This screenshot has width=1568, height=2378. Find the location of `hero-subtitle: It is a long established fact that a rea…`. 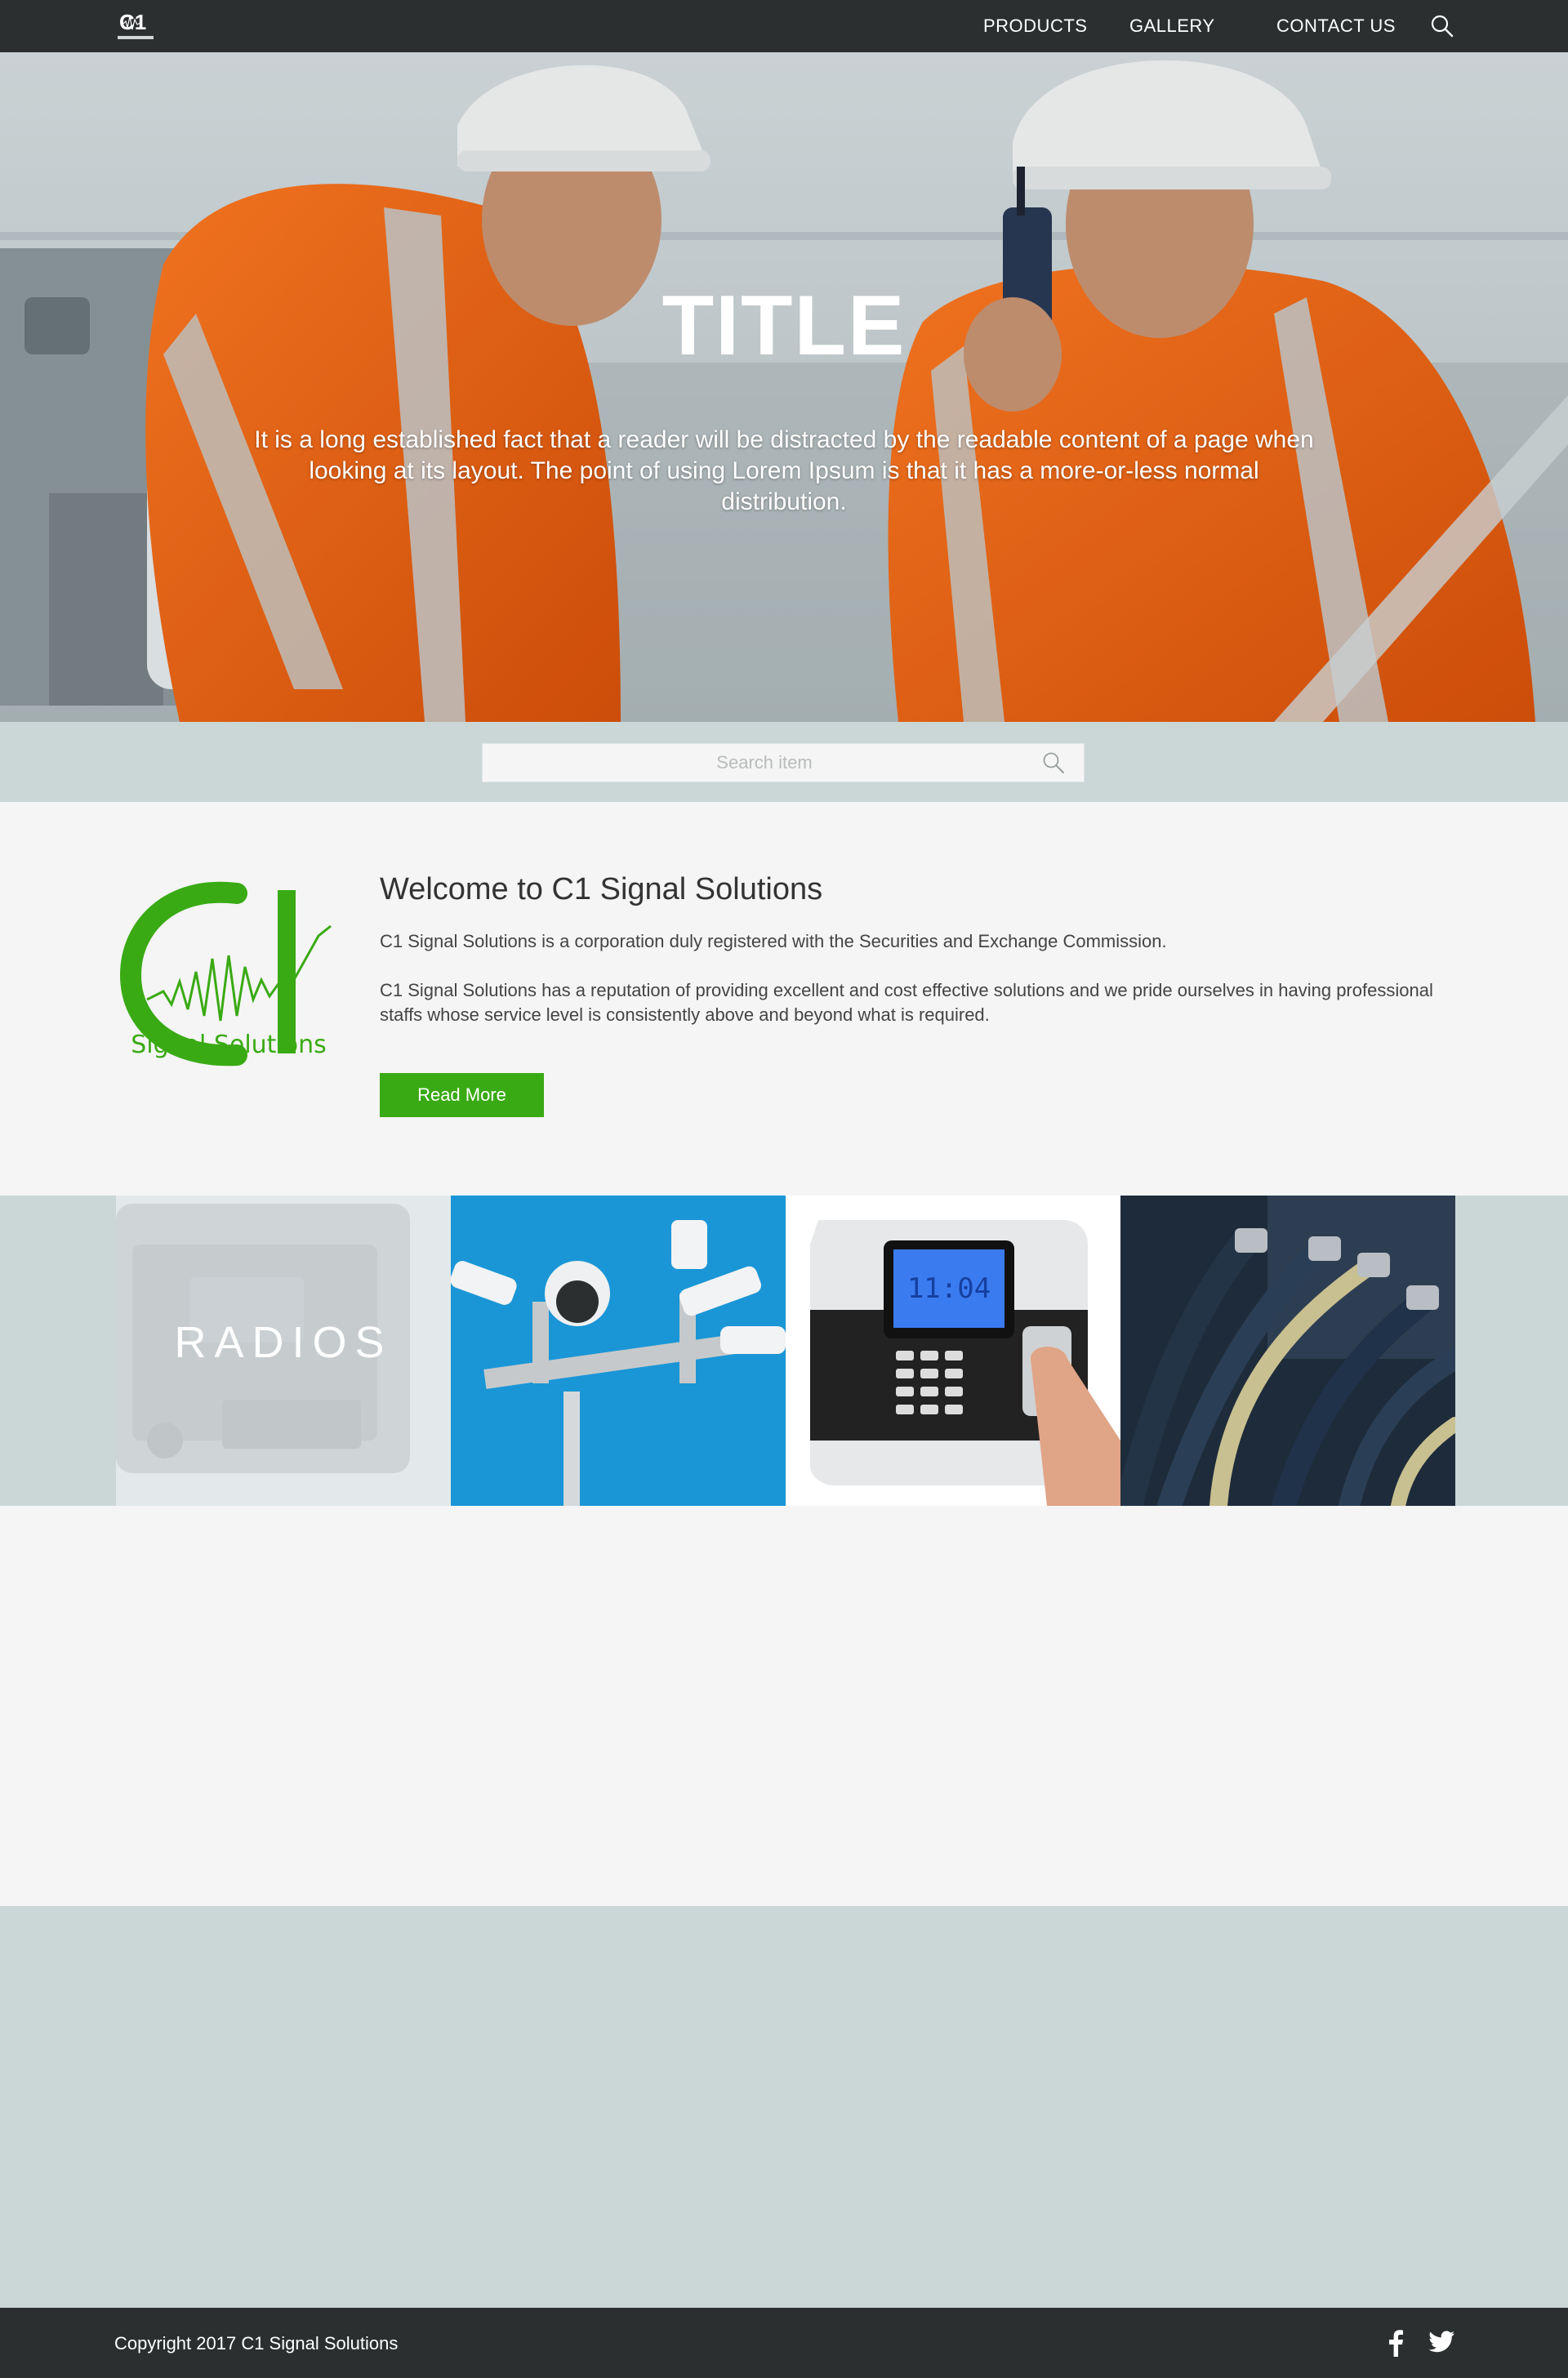

hero-subtitle: It is a long established fact that a rea… is located at coordinates (784, 470).